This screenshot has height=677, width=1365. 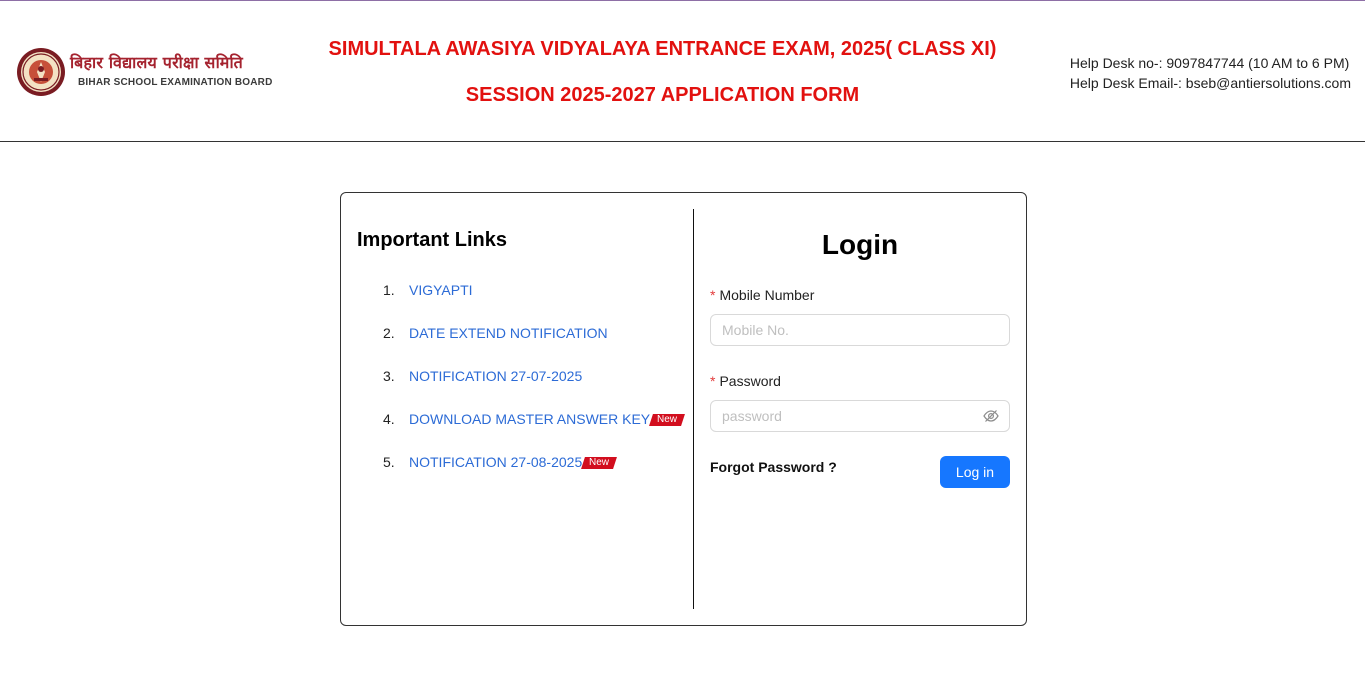 What do you see at coordinates (389, 376) in the screenshot?
I see `list-item-number: 3.` at bounding box center [389, 376].